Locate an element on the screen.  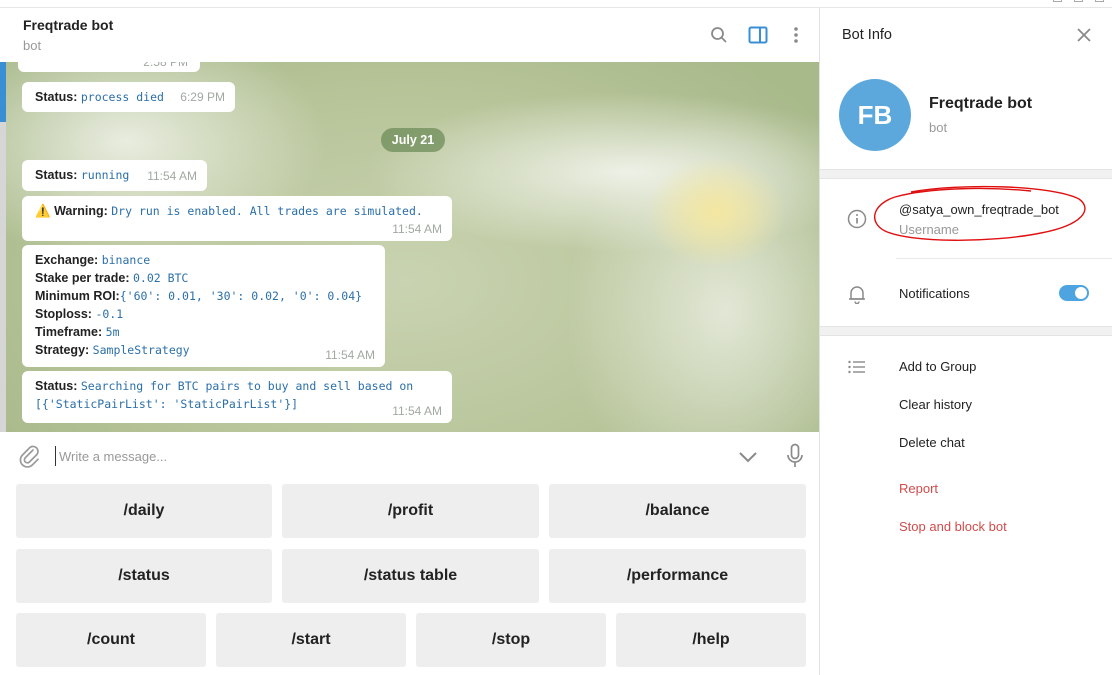
chevron-down-icon is located at coordinates (748, 459).